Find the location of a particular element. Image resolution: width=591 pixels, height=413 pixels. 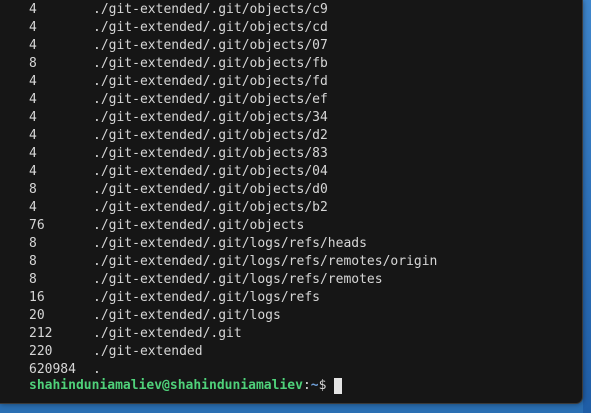

desktop-background is located at coordinates (587, 206).